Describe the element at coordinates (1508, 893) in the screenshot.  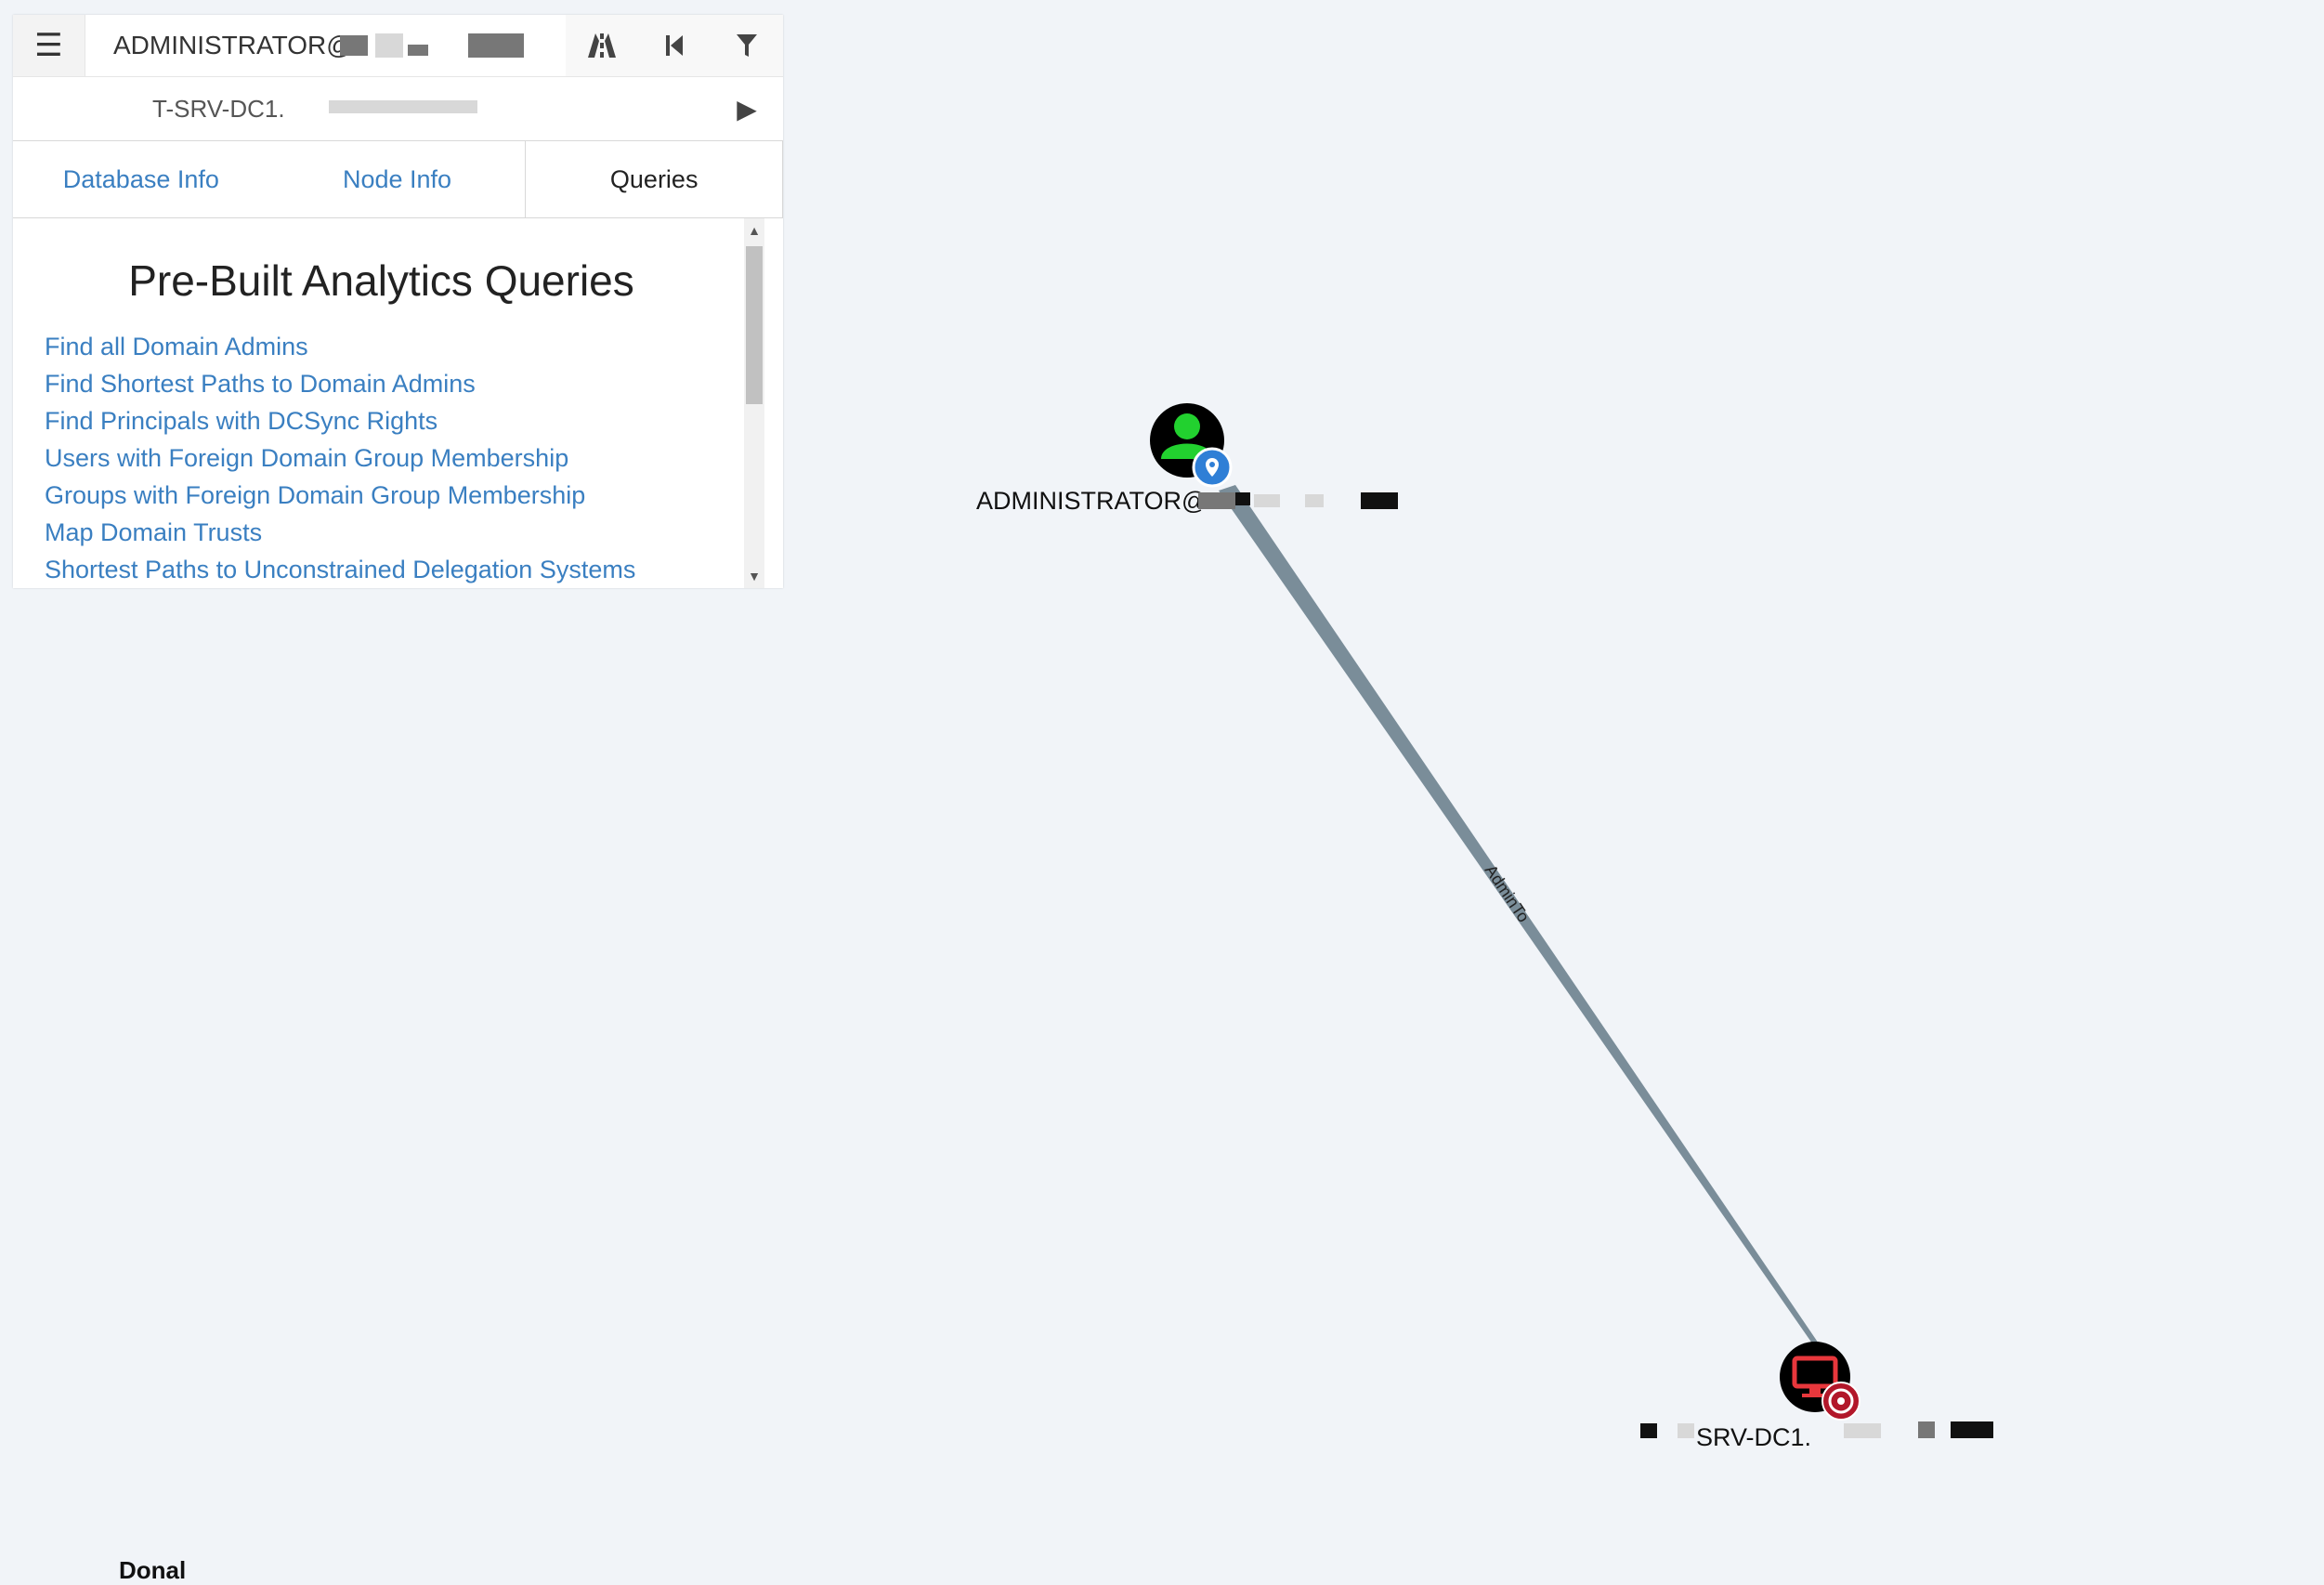
I see `edge-label-adminto: AdminTo` at that location.